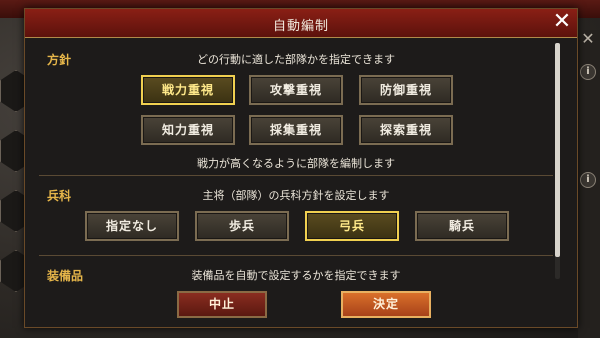 The width and height of the screenshot is (600, 338). Describe the element at coordinates (386, 304) in the screenshot. I see `confirm-button: 決定` at that location.